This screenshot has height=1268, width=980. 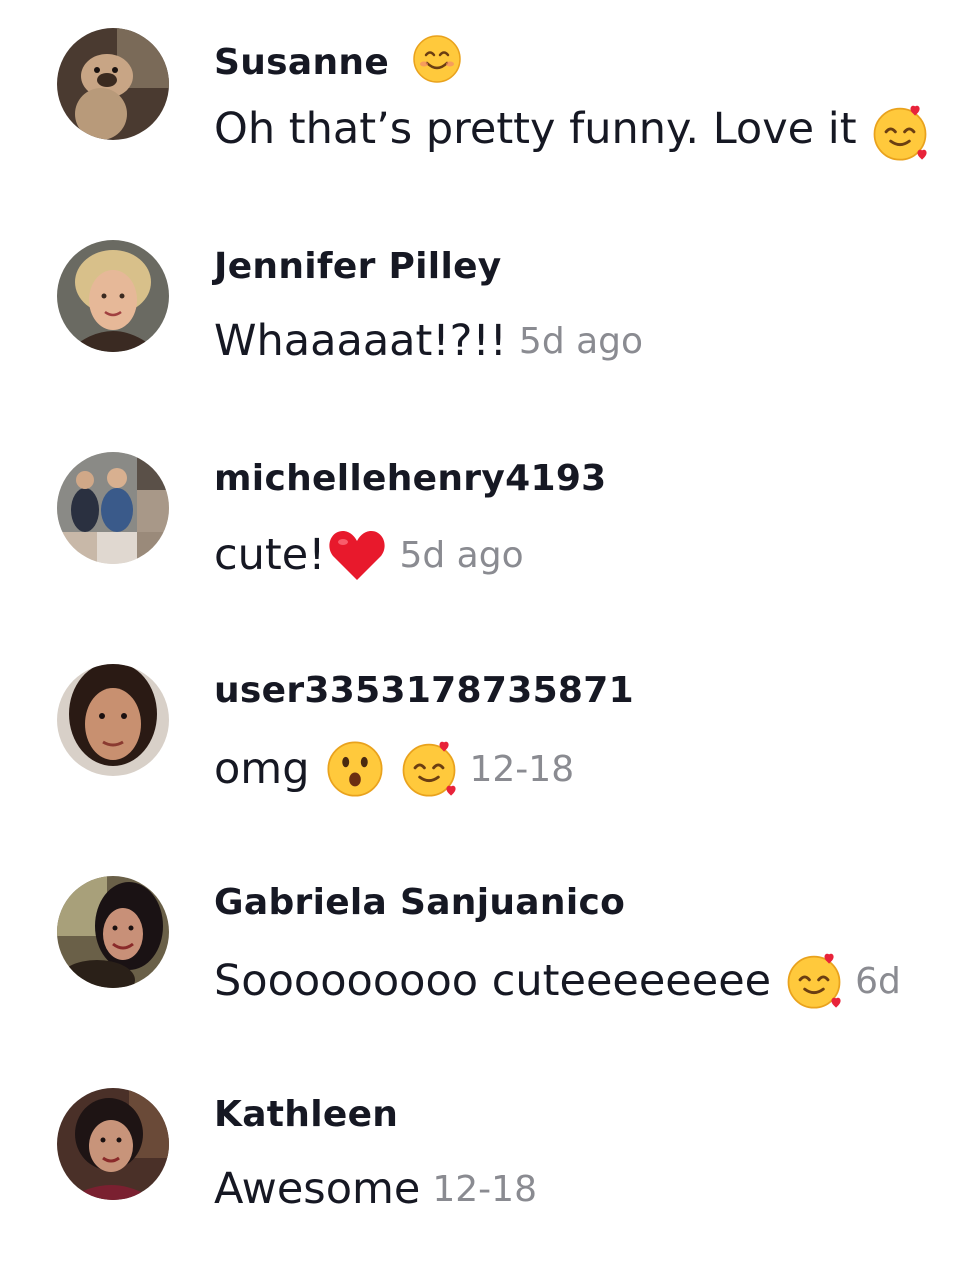 What do you see at coordinates (358, 266) in the screenshot?
I see `username: Jennifer Pilley` at bounding box center [358, 266].